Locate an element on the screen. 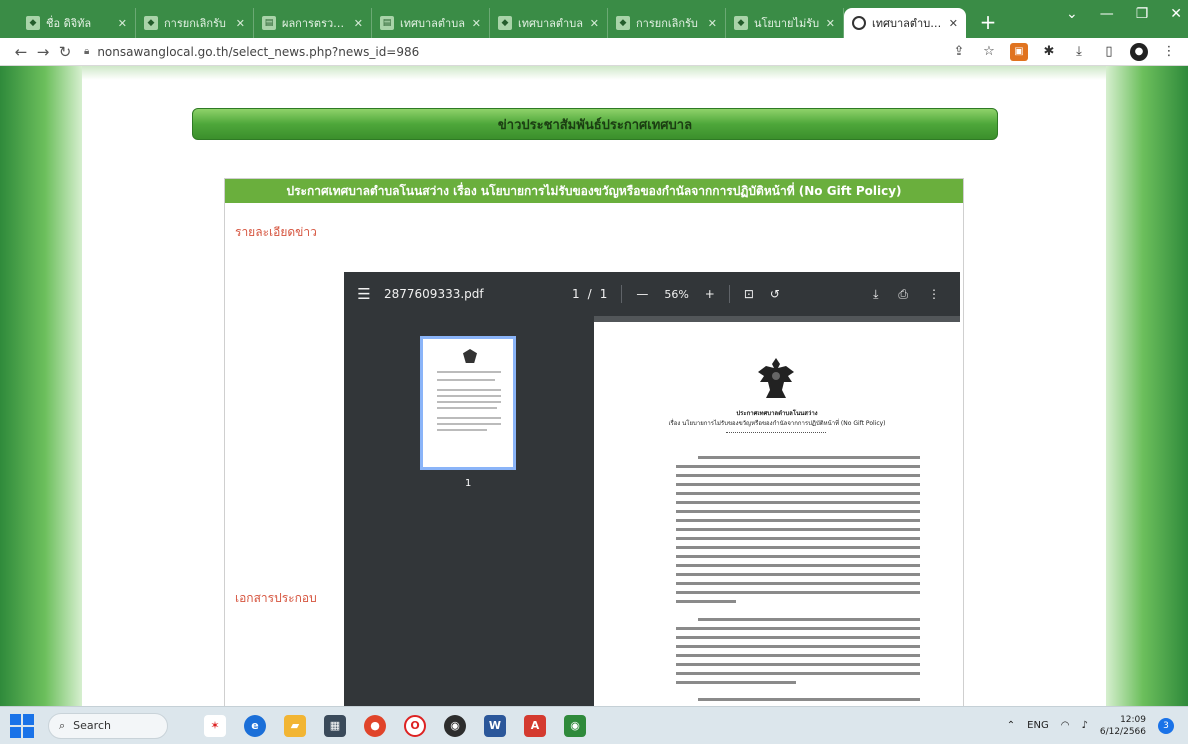 The width and height of the screenshot is (1188, 744). pdf-toolbar: ☰ 2877609333.pdf 1 / 1 — 56% + ⊡ ↺ ⤓ ⎙ ⋮ is located at coordinates (652, 294).